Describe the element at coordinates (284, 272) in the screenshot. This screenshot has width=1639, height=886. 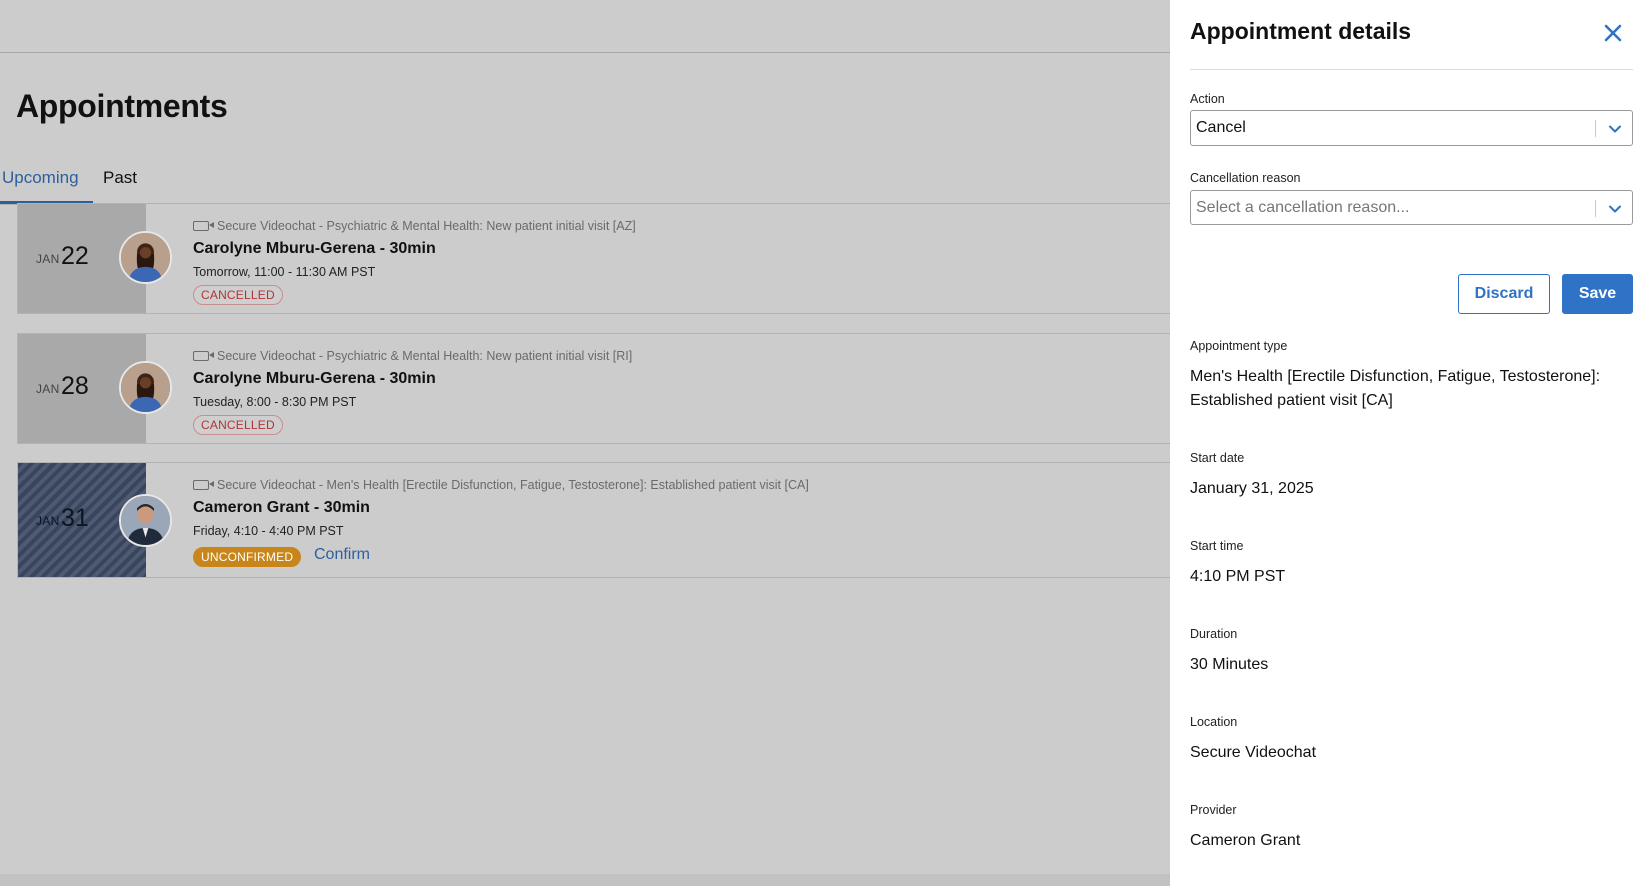
I see `appointment-time: Tomorrow, 11:00 - 11:30 AM PST` at that location.